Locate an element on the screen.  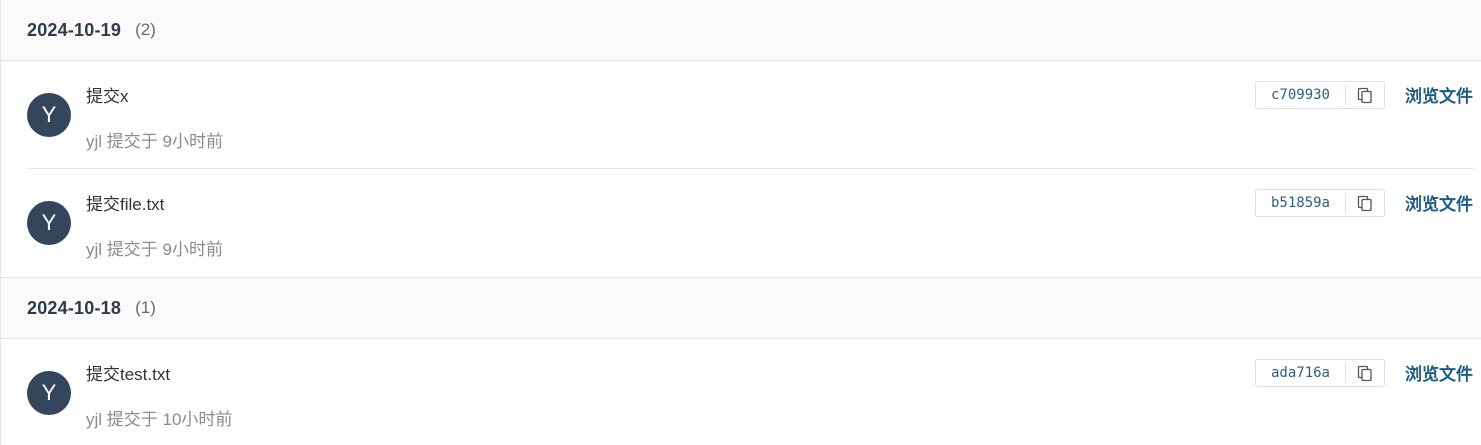
commit-sha-box: ada716a is located at coordinates (1320, 373).